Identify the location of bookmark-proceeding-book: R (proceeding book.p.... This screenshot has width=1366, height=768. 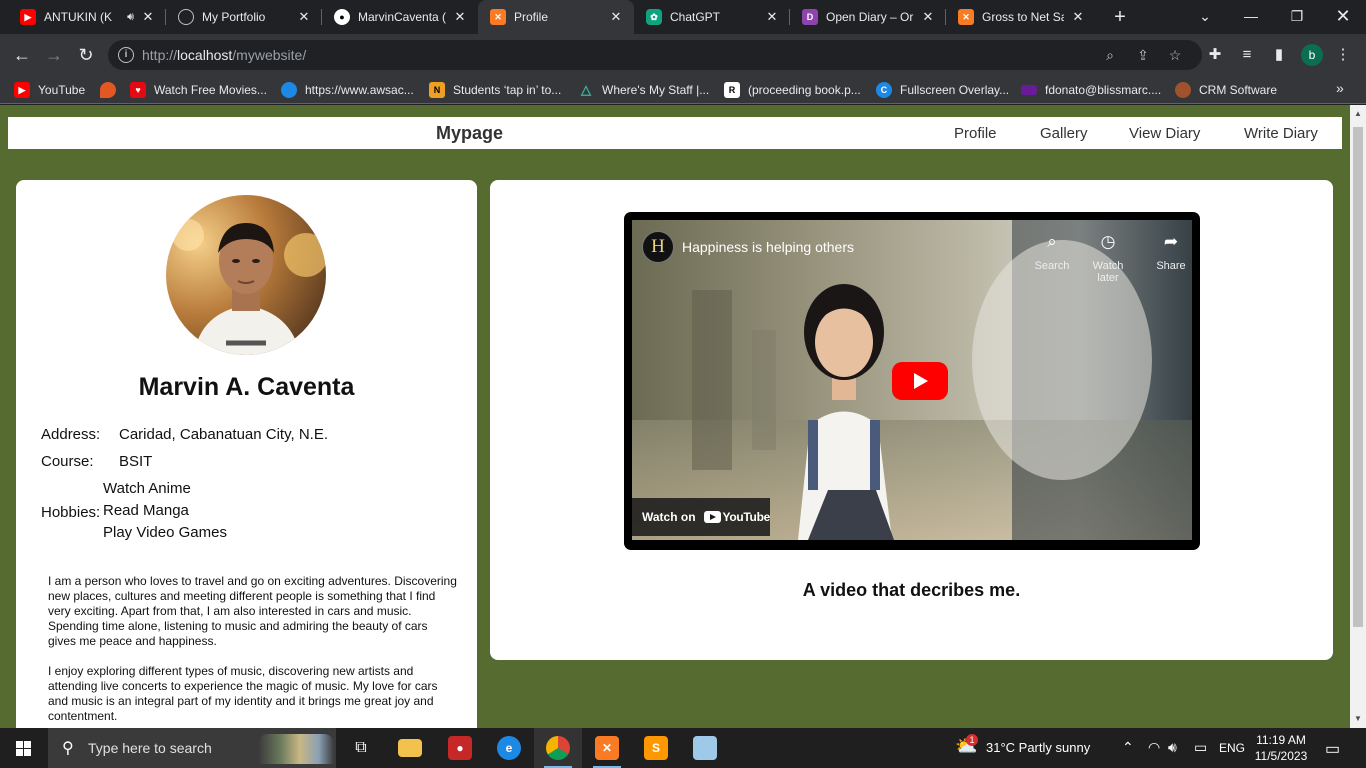
(792, 90).